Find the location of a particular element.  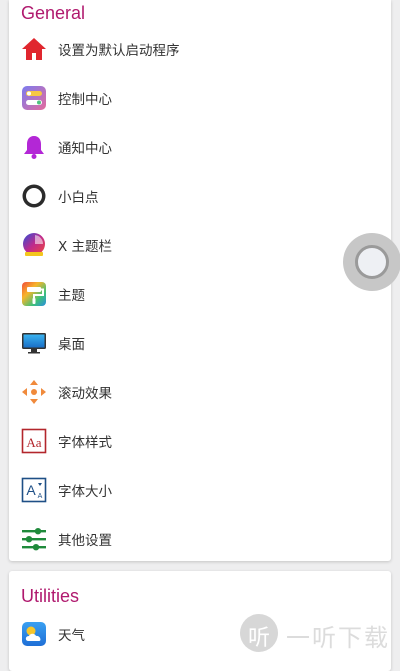

home-icon is located at coordinates (34, 49).